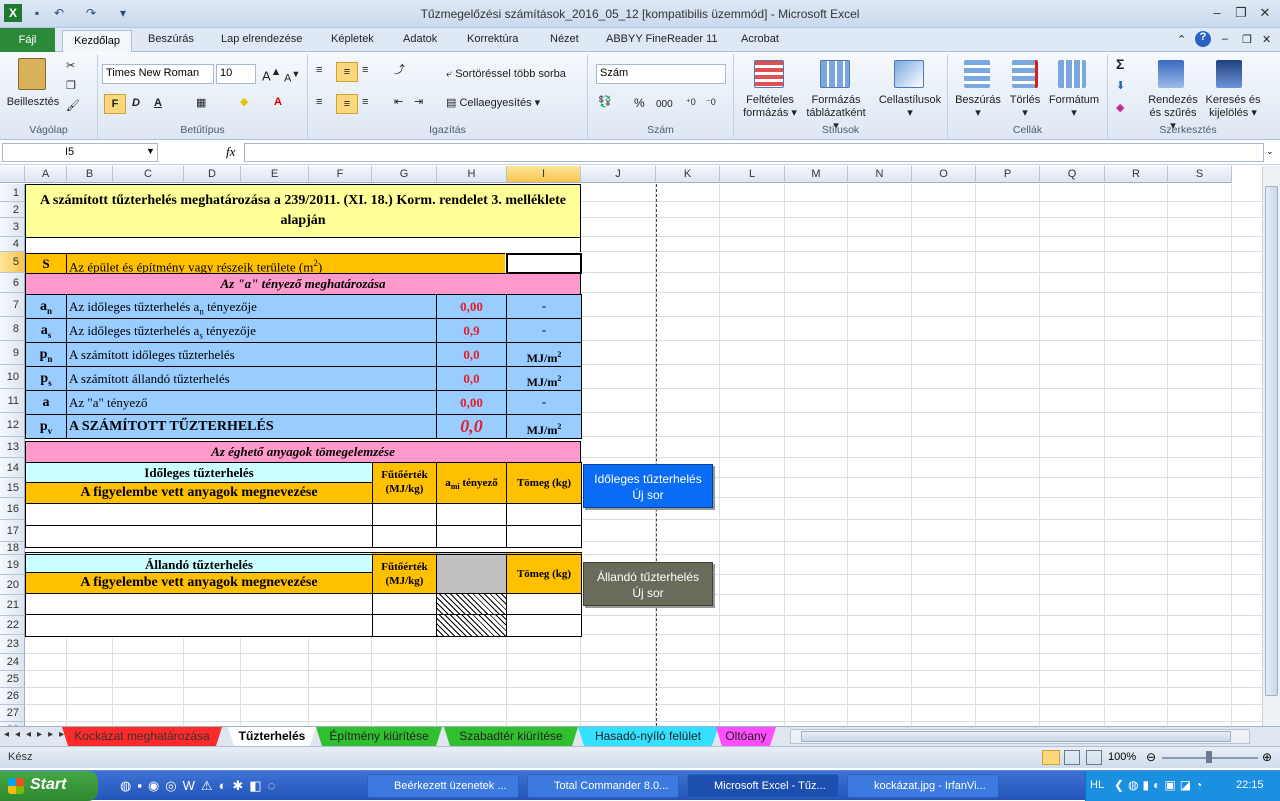 The height and width of the screenshot is (801, 1280). I want to click on tab-formulas: Képletek, so click(352, 39).